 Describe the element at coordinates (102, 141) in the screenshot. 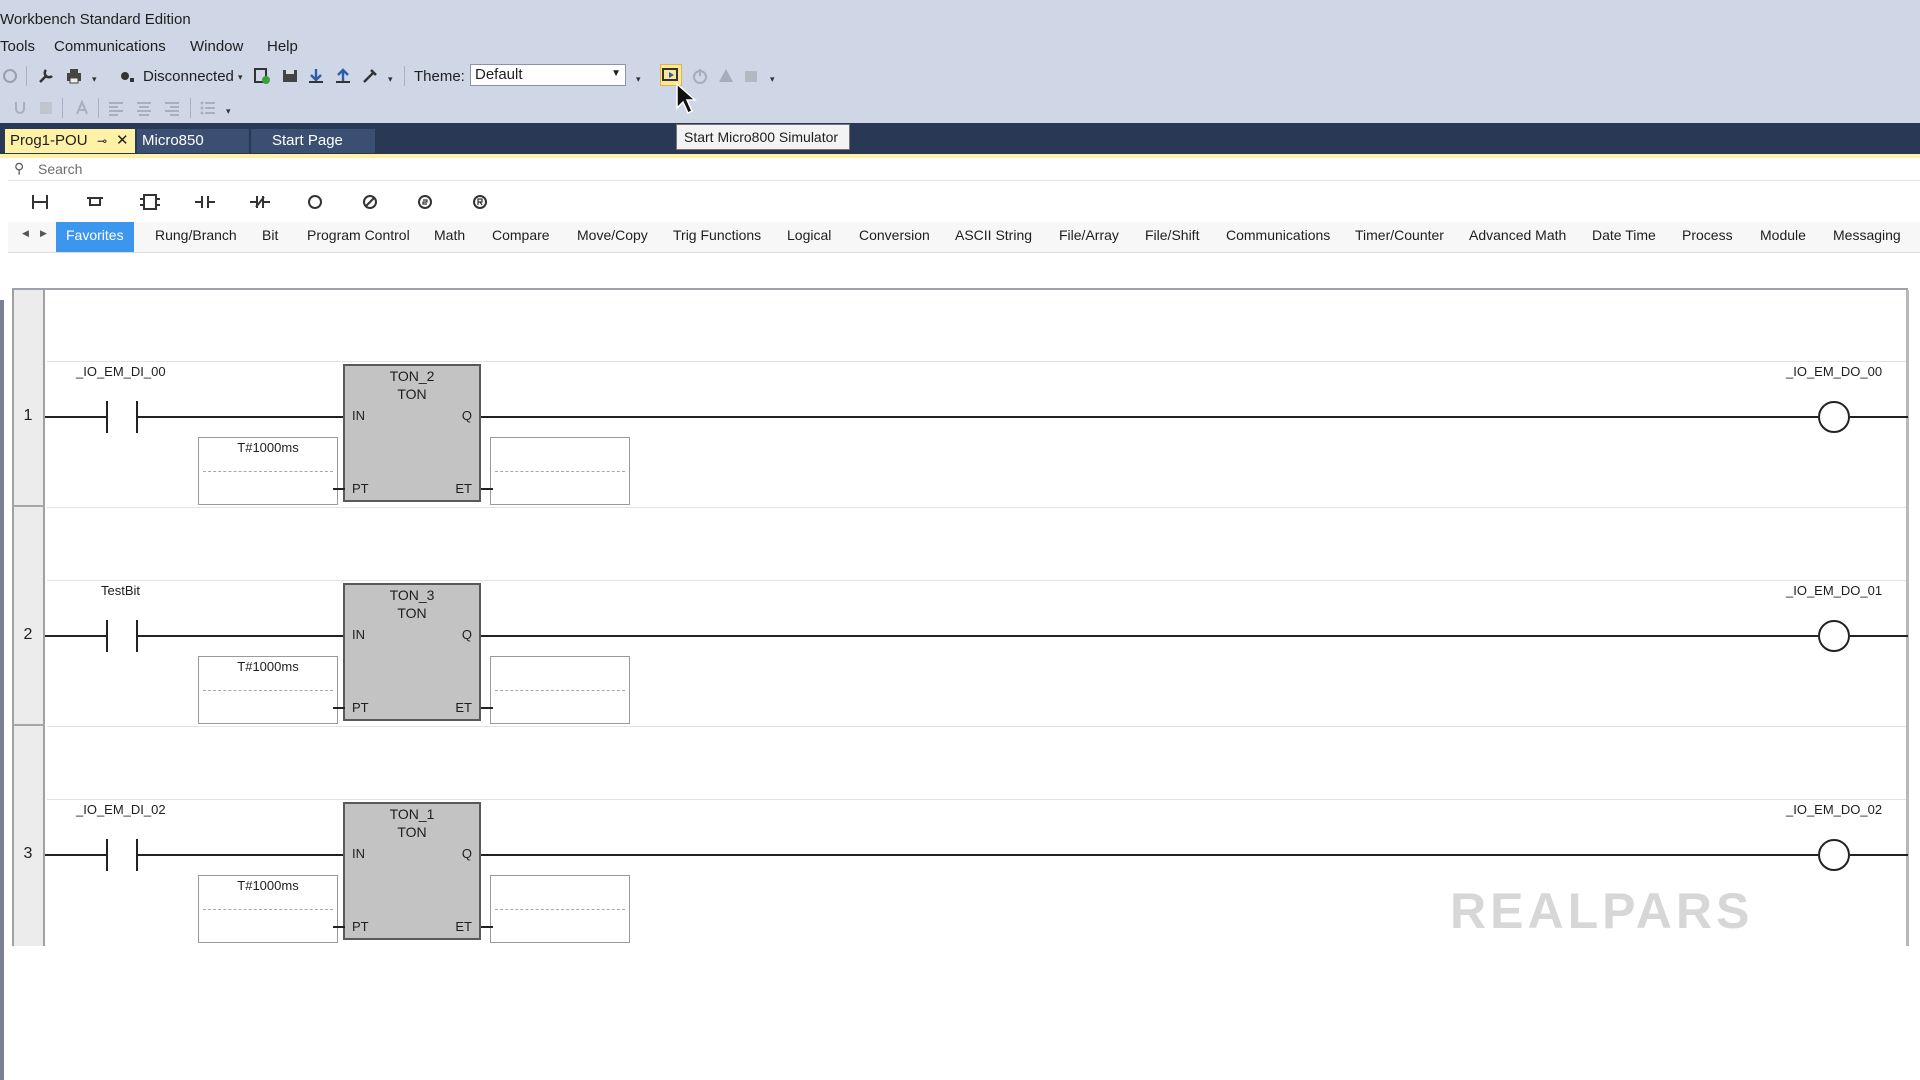

I see `pin-icon: ⊸` at that location.